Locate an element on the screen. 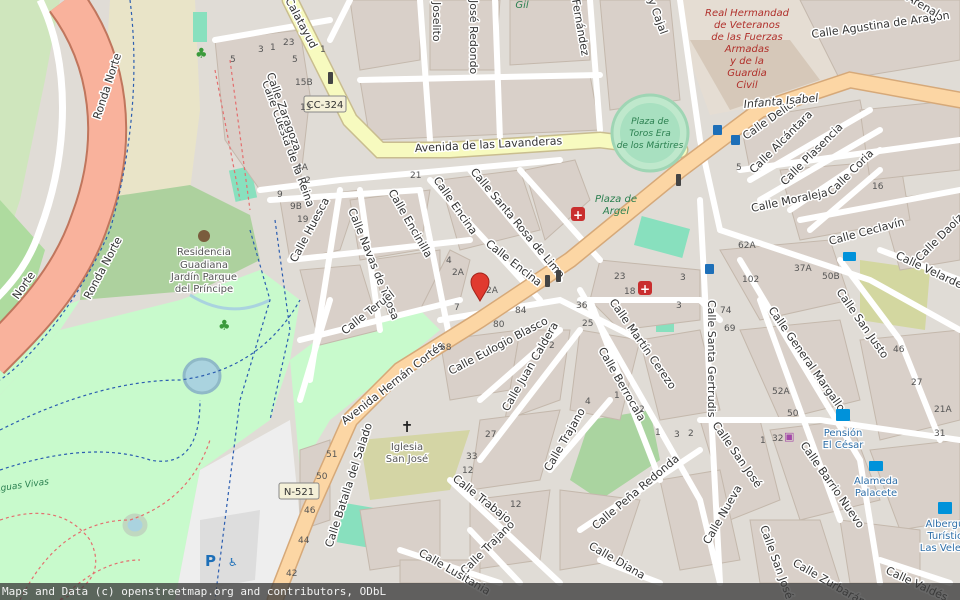 The image size is (960, 600). poi-hermandad-line5: y de la is located at coordinates (746, 61).